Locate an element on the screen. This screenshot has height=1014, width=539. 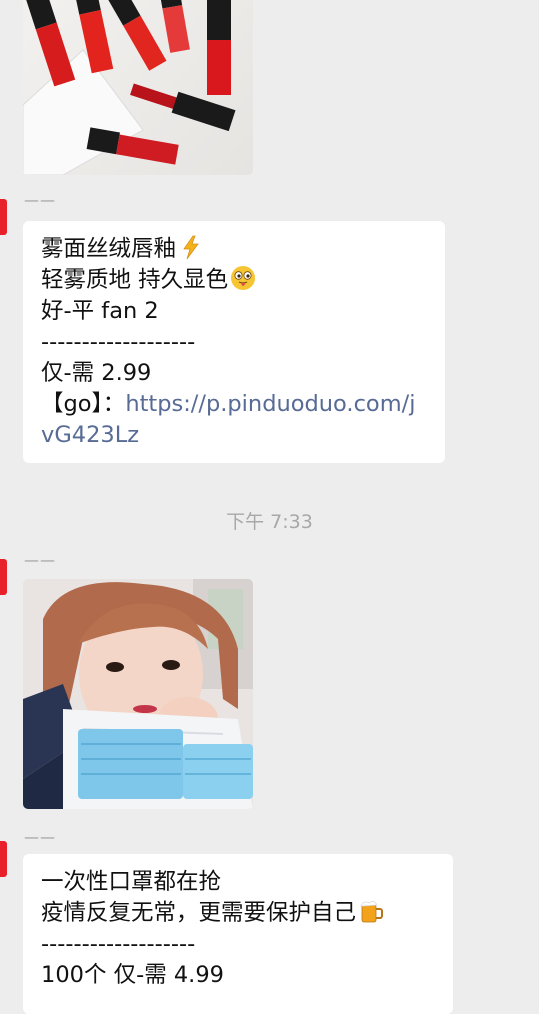
message-line: 疫情反复无常，更需要保护自己 is located at coordinates (240, 913).